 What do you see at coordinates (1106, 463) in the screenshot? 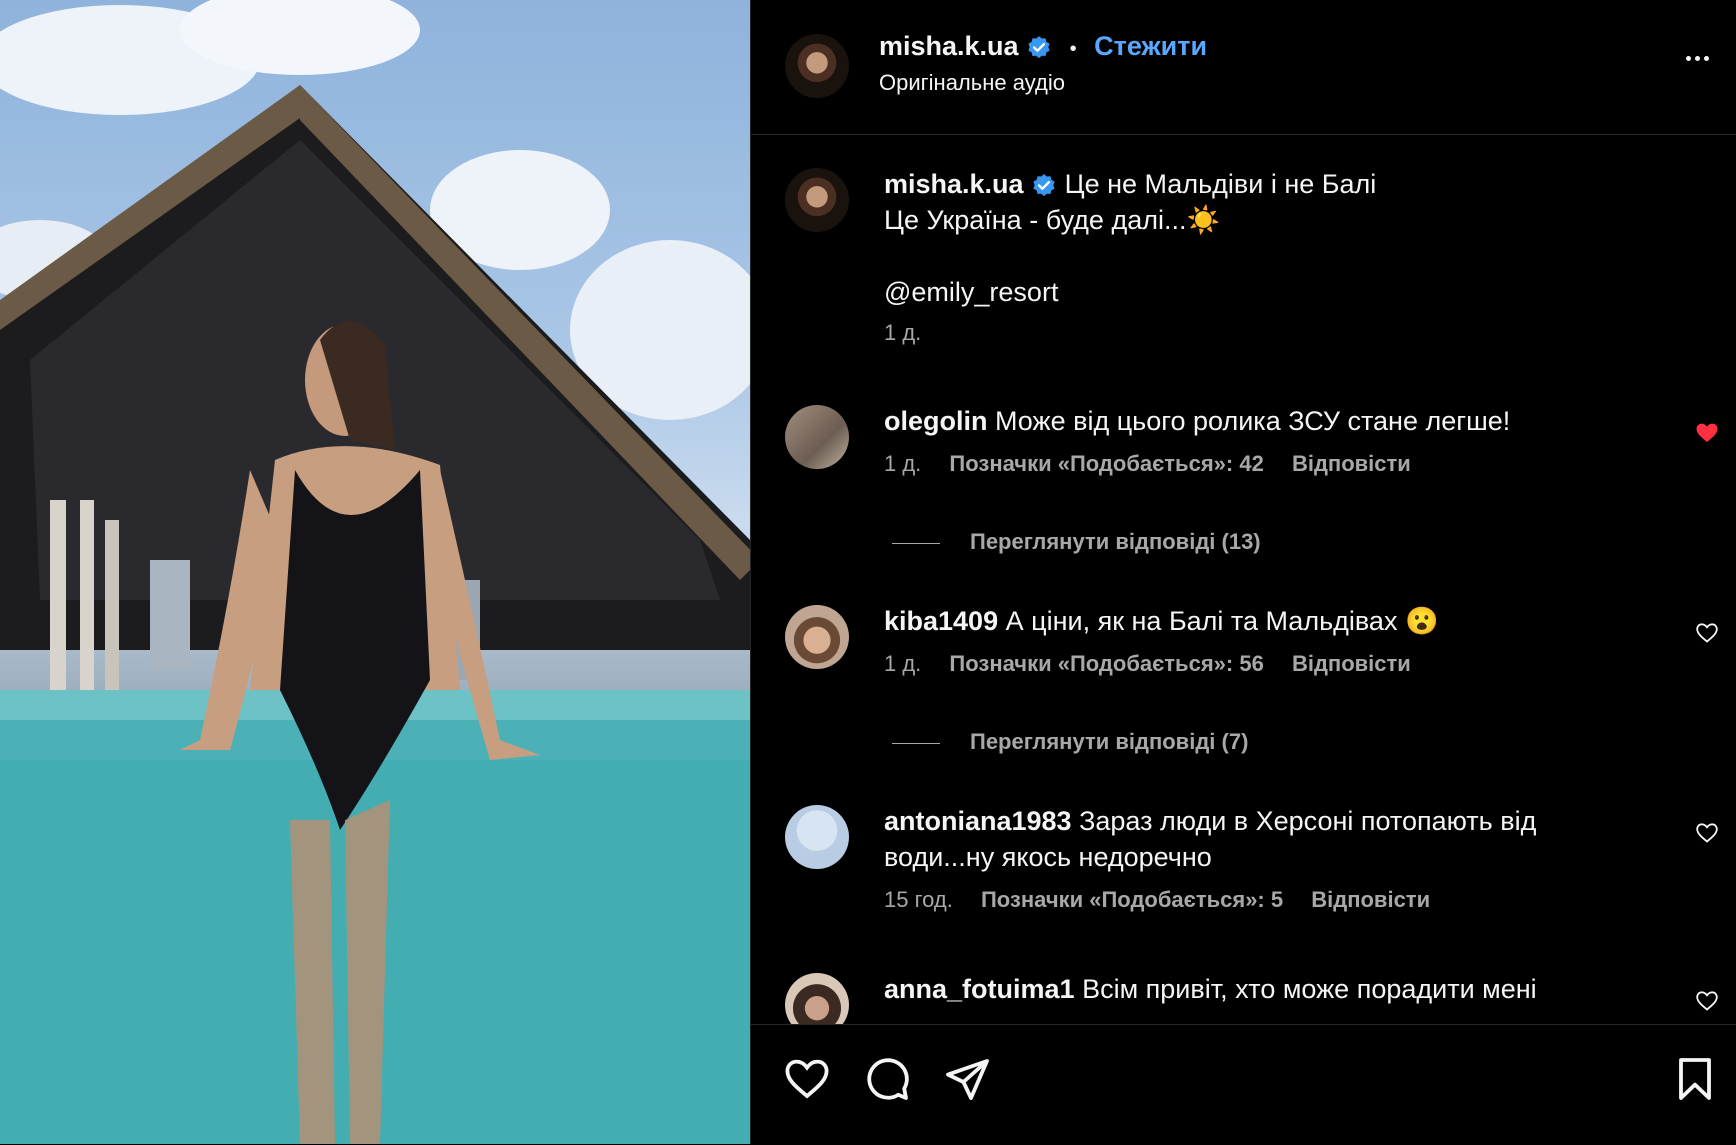
I see `comment-likes: Позначки «Подобається»: 42` at bounding box center [1106, 463].